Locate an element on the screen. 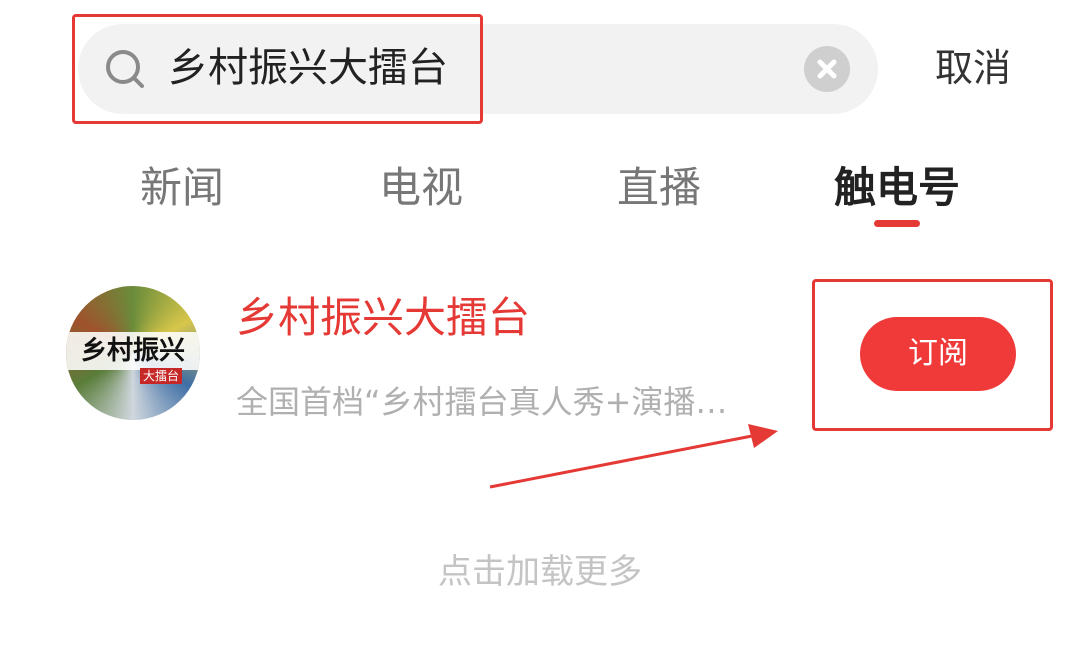  tab-chudianhao: 触电号 is located at coordinates (897, 188).